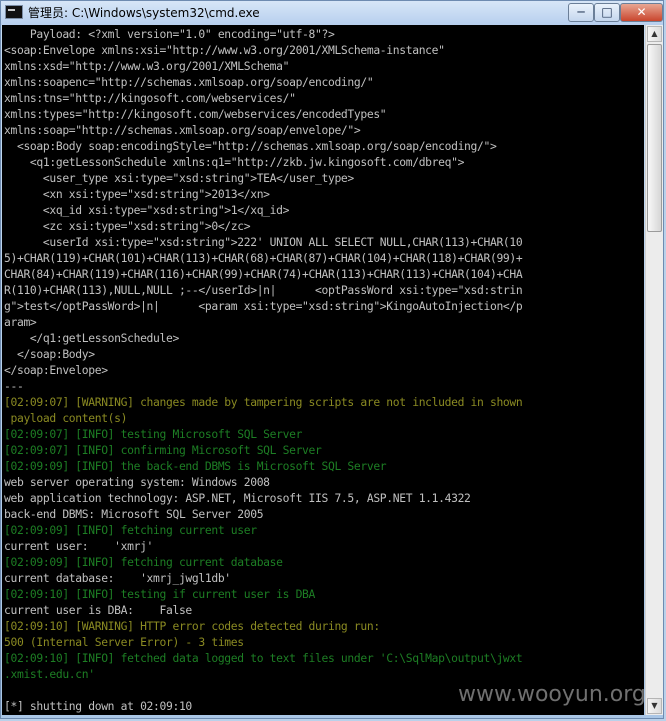 The height and width of the screenshot is (721, 666). Describe the element at coordinates (66, 418) in the screenshot. I see `console-line: payload content(s)` at that location.